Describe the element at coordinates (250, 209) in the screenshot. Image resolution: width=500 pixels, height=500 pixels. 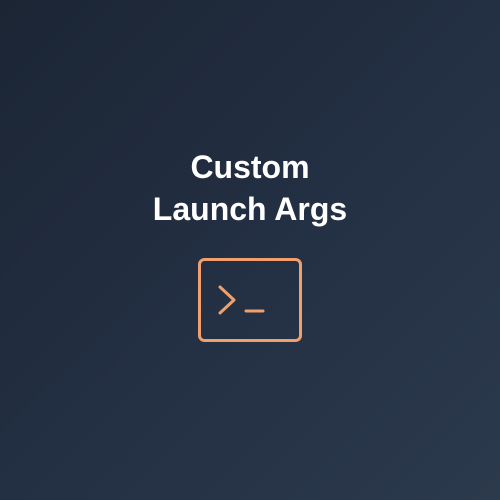
I see `title-line-2: Launch Args` at that location.